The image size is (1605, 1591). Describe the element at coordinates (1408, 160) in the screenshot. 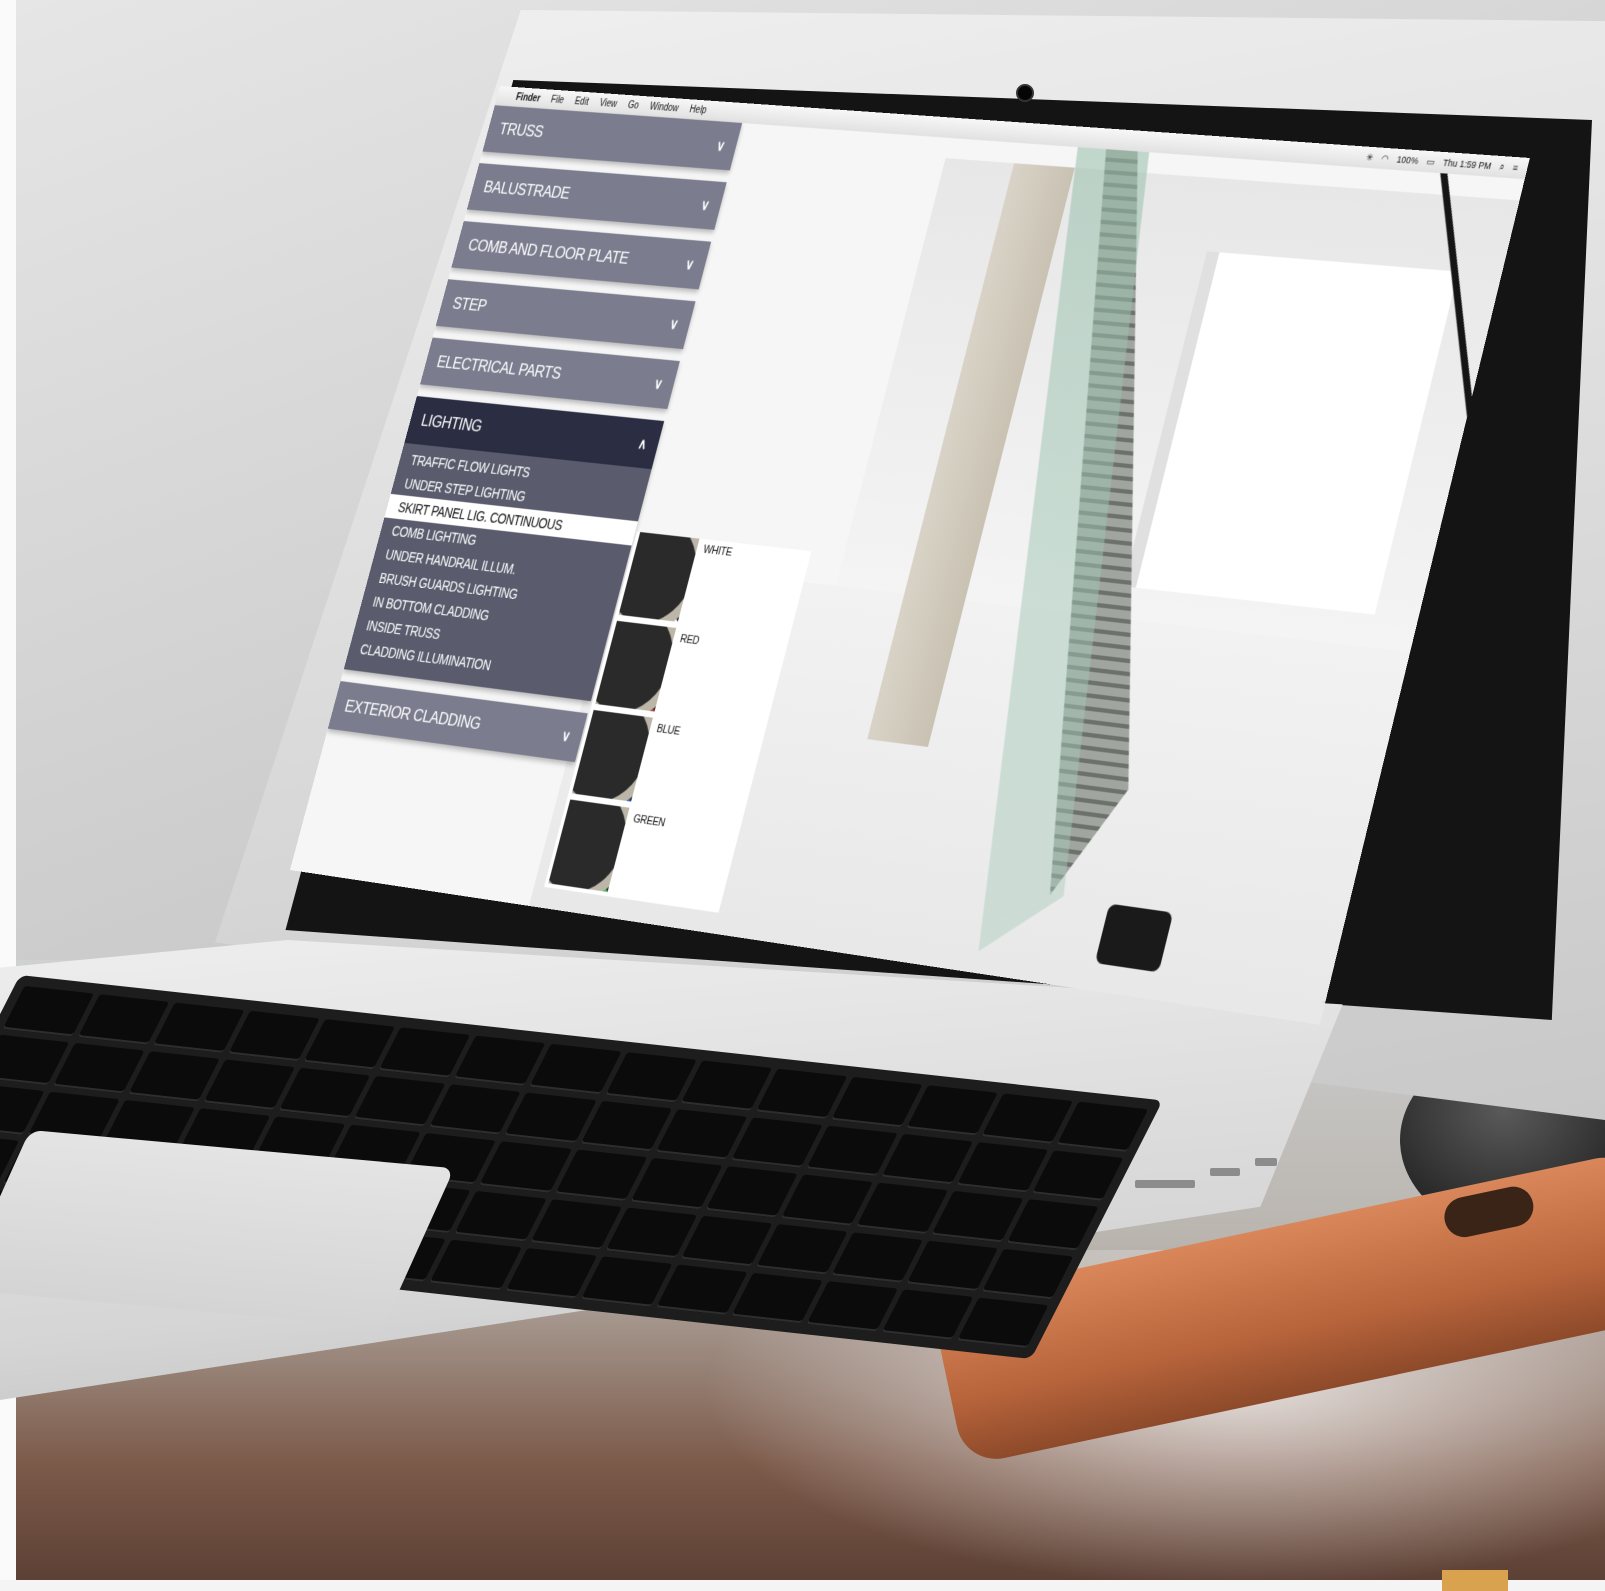

I see `battery-percent: 100%` at that location.